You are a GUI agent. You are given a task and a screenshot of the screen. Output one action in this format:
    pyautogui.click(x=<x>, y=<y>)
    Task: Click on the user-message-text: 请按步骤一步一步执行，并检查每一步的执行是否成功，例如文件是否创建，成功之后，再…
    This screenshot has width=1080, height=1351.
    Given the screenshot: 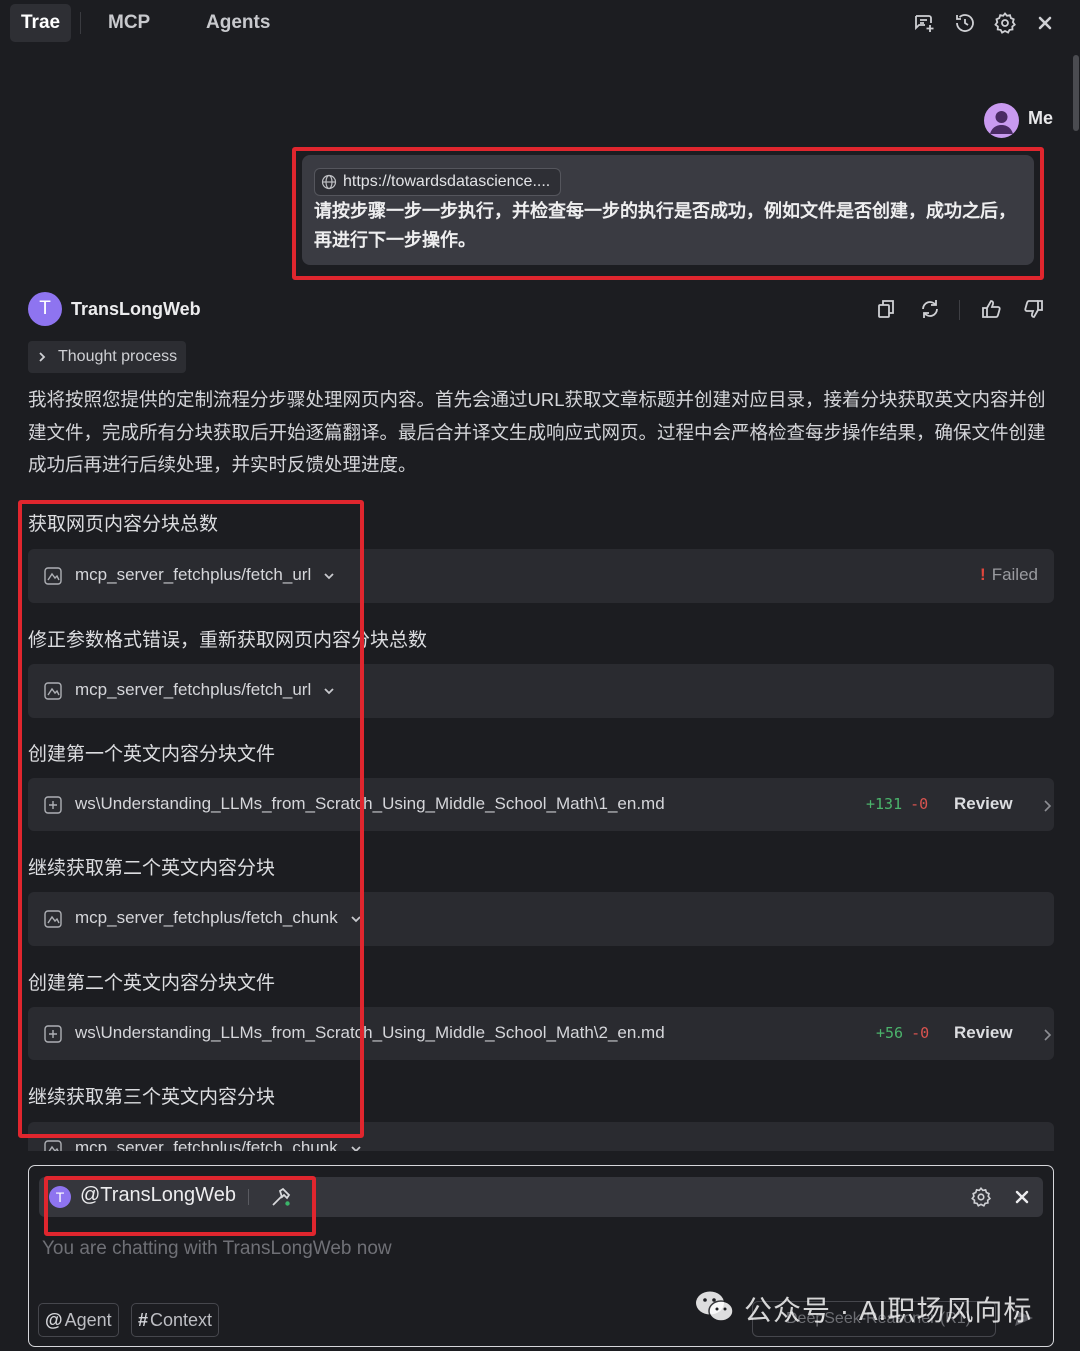 What is the action you would take?
    pyautogui.click(x=665, y=225)
    